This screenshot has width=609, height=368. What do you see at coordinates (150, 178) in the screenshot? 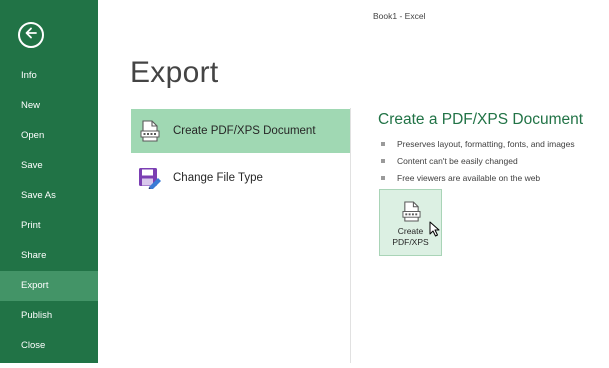
I see `save-as-type-icon` at bounding box center [150, 178].